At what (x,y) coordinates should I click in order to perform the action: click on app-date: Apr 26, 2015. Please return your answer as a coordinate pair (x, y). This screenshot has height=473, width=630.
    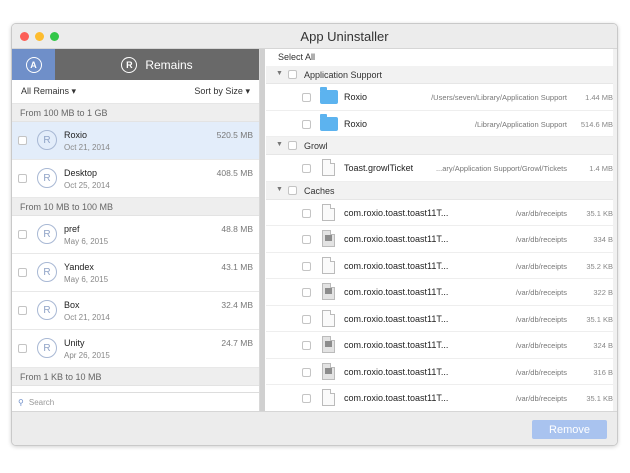
    Looking at the image, I should click on (87, 355).